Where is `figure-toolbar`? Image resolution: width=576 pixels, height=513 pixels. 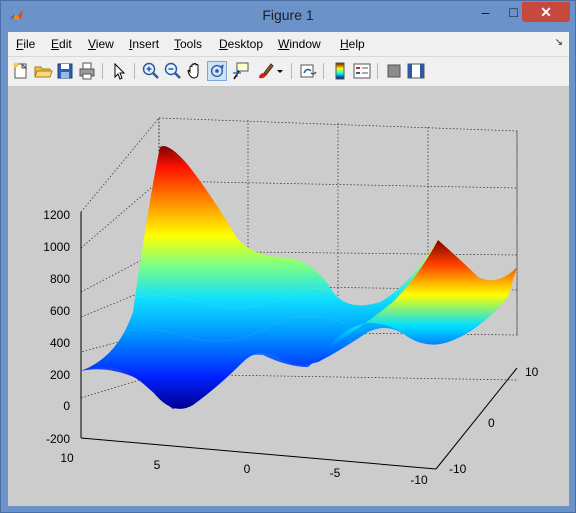 figure-toolbar is located at coordinates (288, 72).